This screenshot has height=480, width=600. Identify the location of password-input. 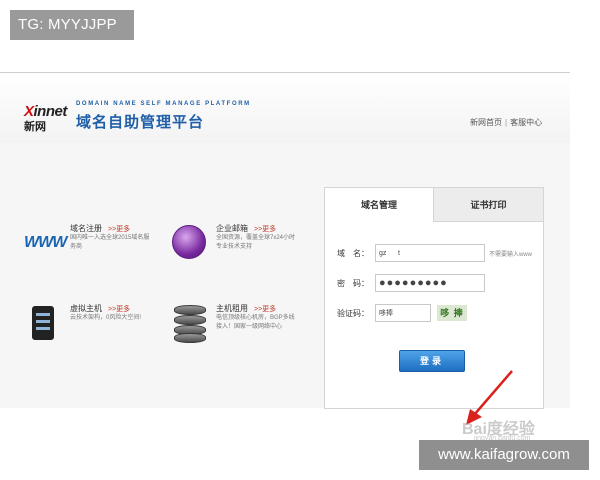
(430, 283).